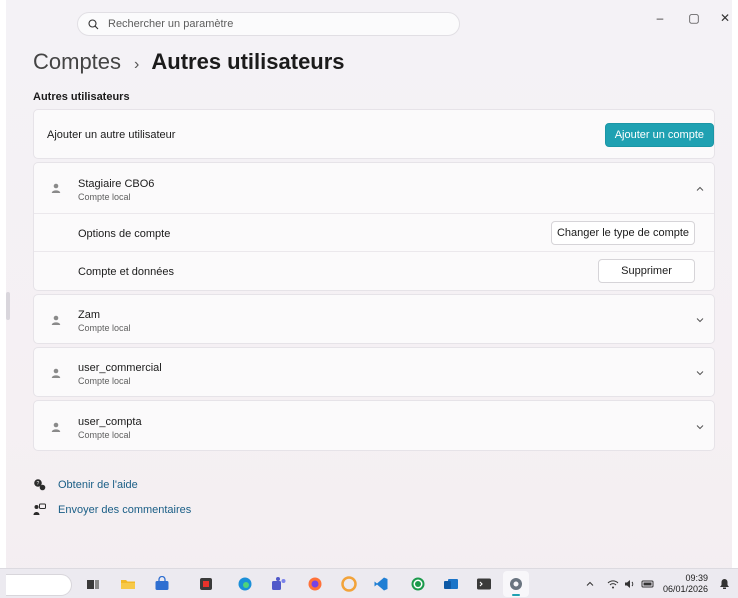 This screenshot has width=738, height=598. Describe the element at coordinates (93, 23) in the screenshot. I see `search-icon` at that location.